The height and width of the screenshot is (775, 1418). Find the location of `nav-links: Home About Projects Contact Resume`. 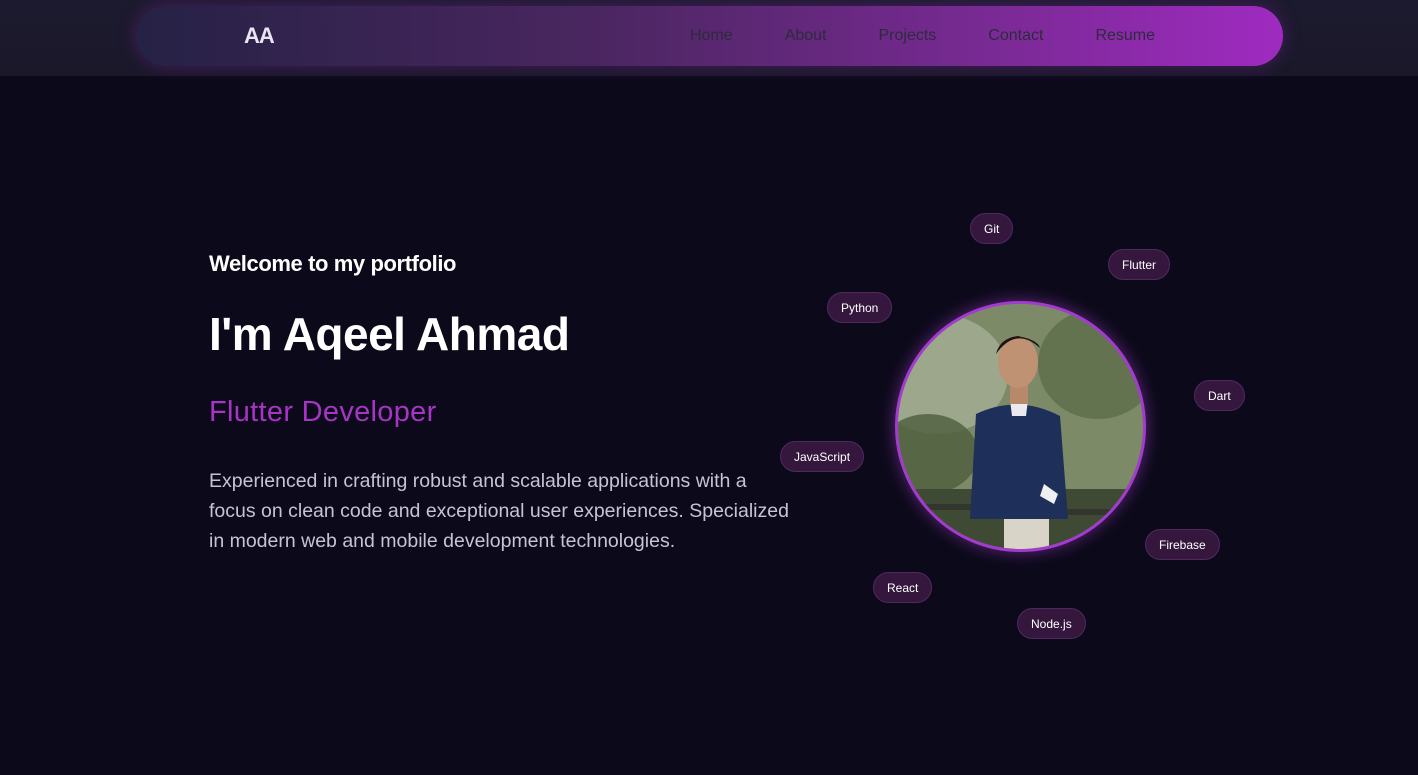

nav-links: Home About Projects Contact Resume is located at coordinates (922, 36).